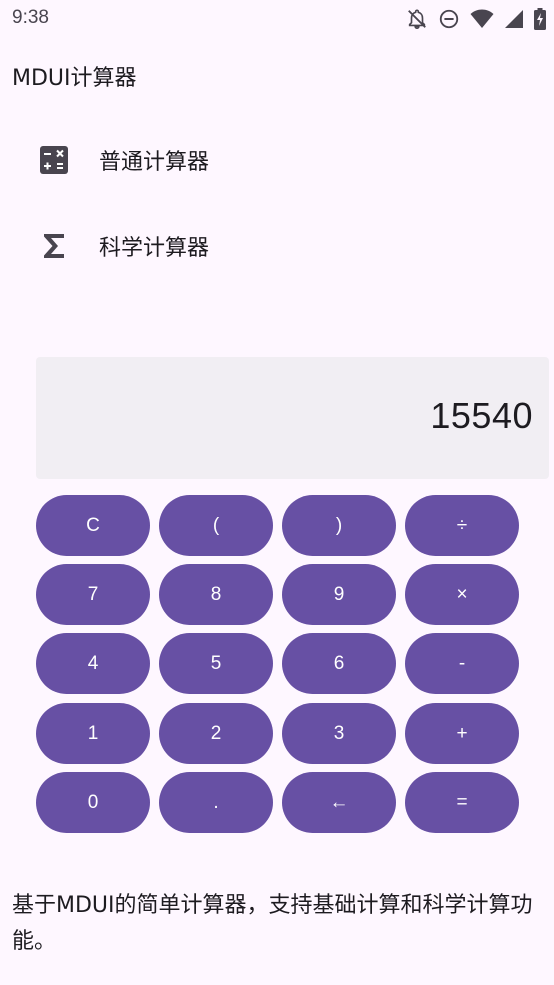  What do you see at coordinates (462, 663) in the screenshot?
I see `key-subtract: -` at bounding box center [462, 663].